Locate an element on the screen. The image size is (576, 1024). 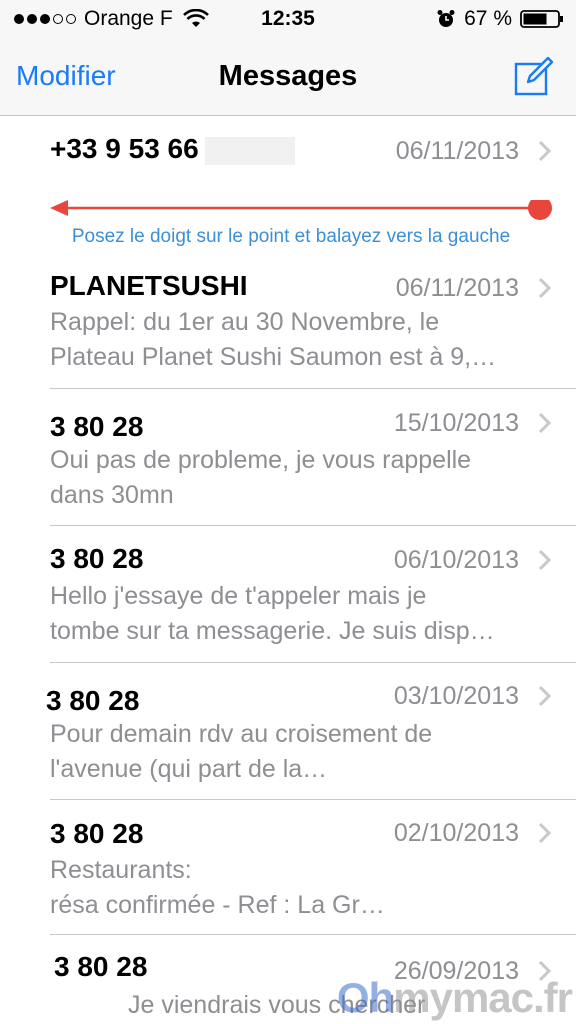
message-sender: PLANETSUSHI is located at coordinates (149, 285).